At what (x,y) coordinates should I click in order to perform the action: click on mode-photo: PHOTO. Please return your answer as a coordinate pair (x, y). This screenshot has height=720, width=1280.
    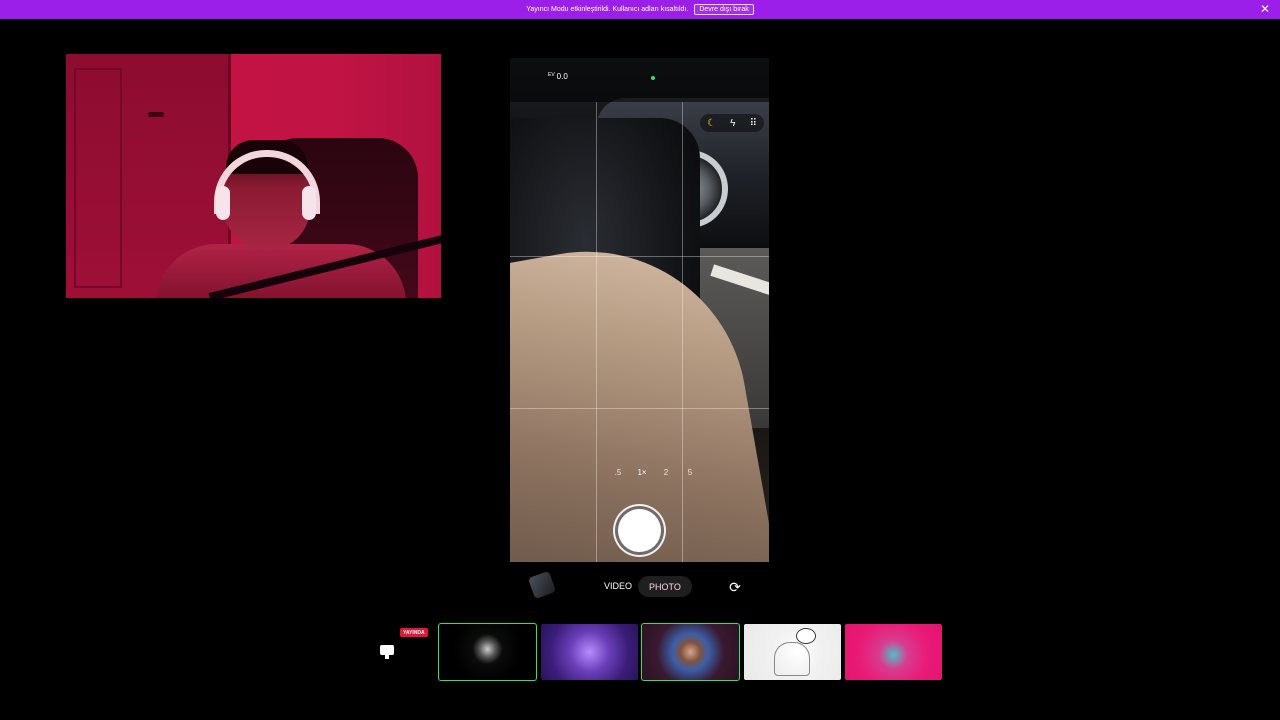
    Looking at the image, I should click on (665, 586).